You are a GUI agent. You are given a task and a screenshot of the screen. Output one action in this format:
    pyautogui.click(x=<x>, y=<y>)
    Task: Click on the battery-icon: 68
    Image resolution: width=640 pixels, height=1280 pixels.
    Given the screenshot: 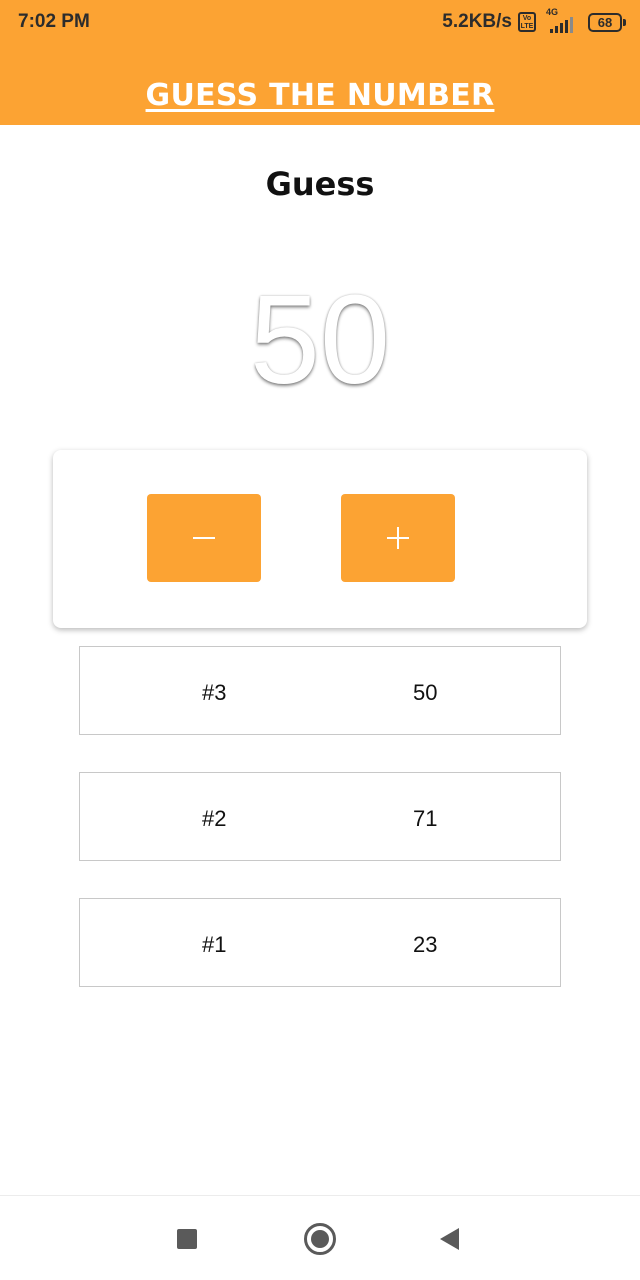 What is the action you would take?
    pyautogui.click(x=607, y=22)
    